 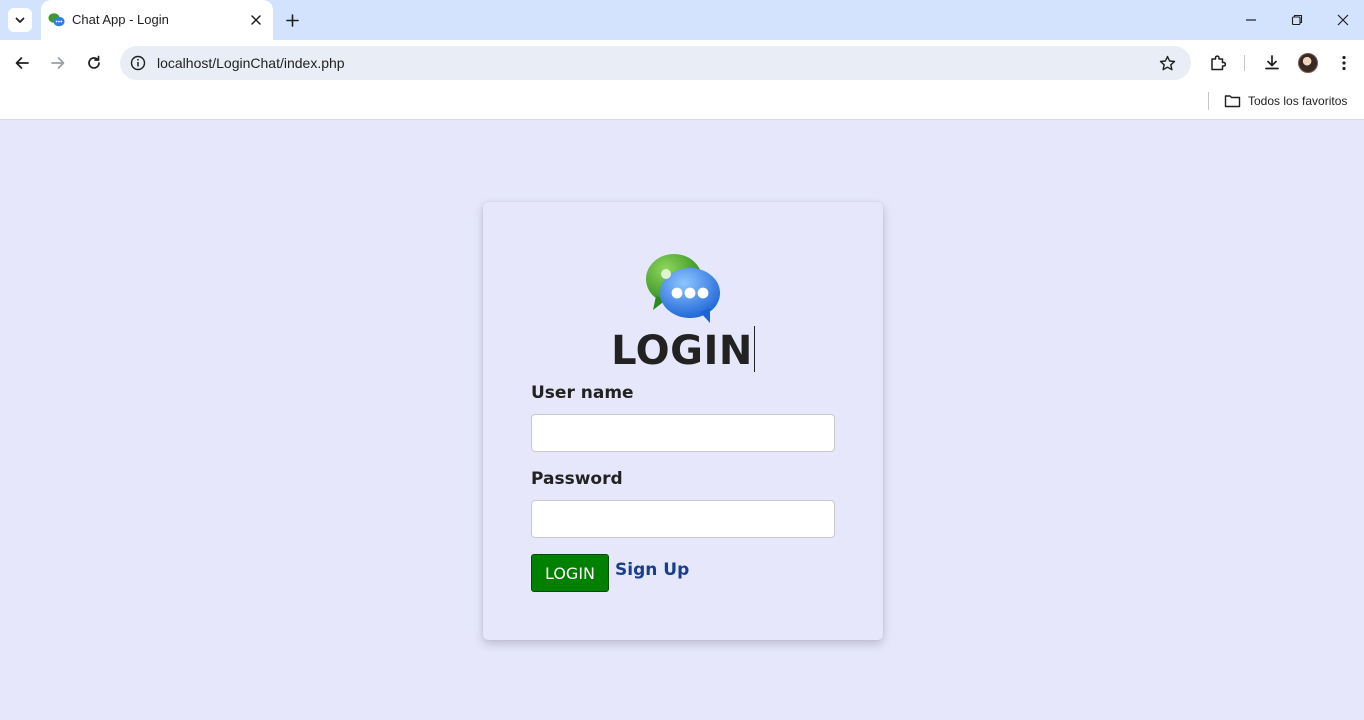 I want to click on password-field, so click(x=683, y=519).